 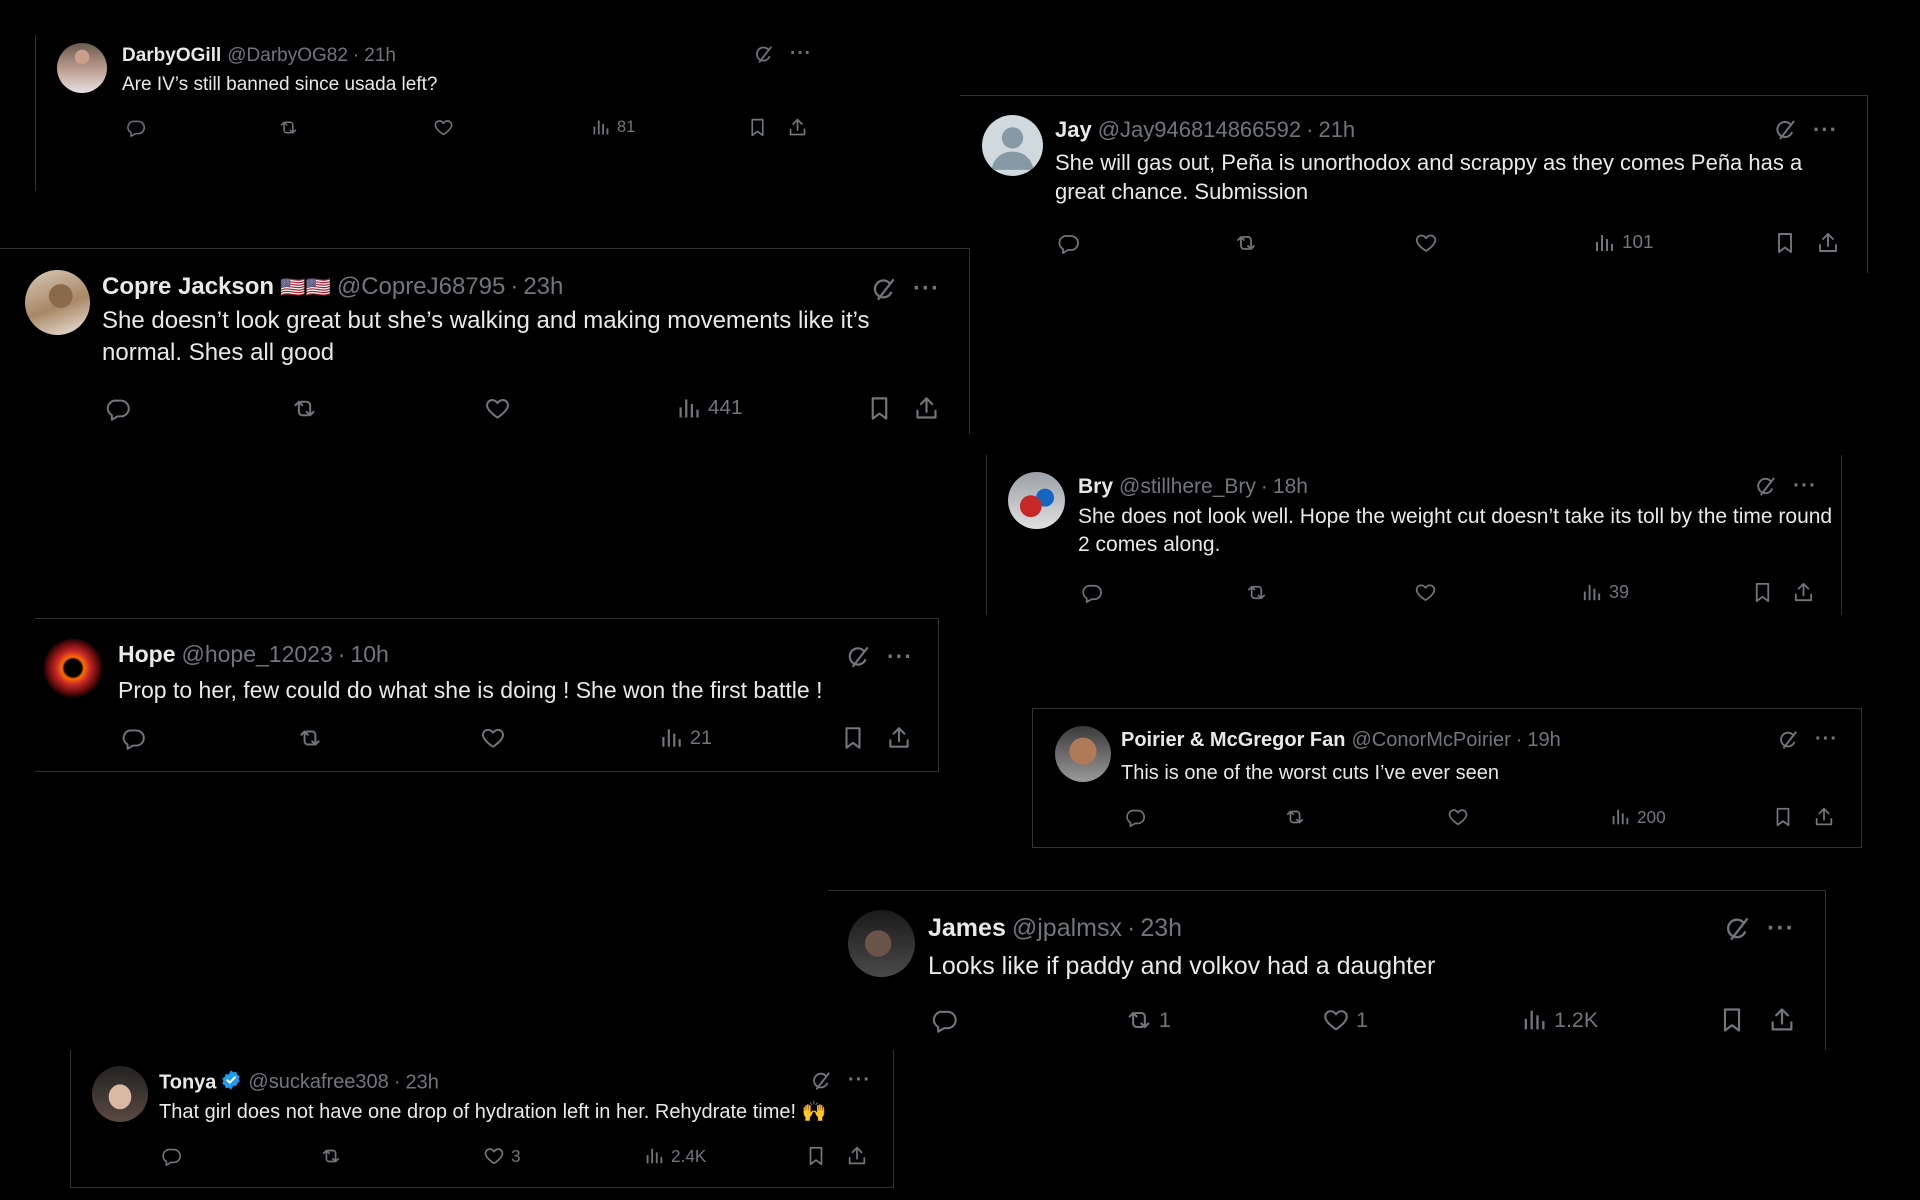 What do you see at coordinates (685, 738) in the screenshot?
I see `views-button: 21` at bounding box center [685, 738].